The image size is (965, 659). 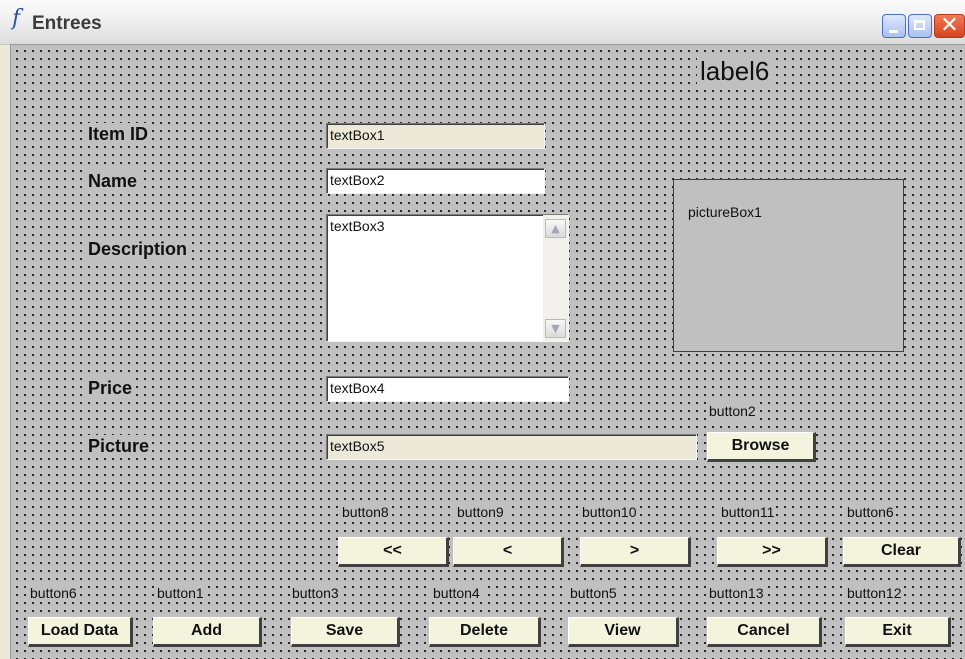 I want to click on picture-box: pictureBox1, so click(x=788, y=265).